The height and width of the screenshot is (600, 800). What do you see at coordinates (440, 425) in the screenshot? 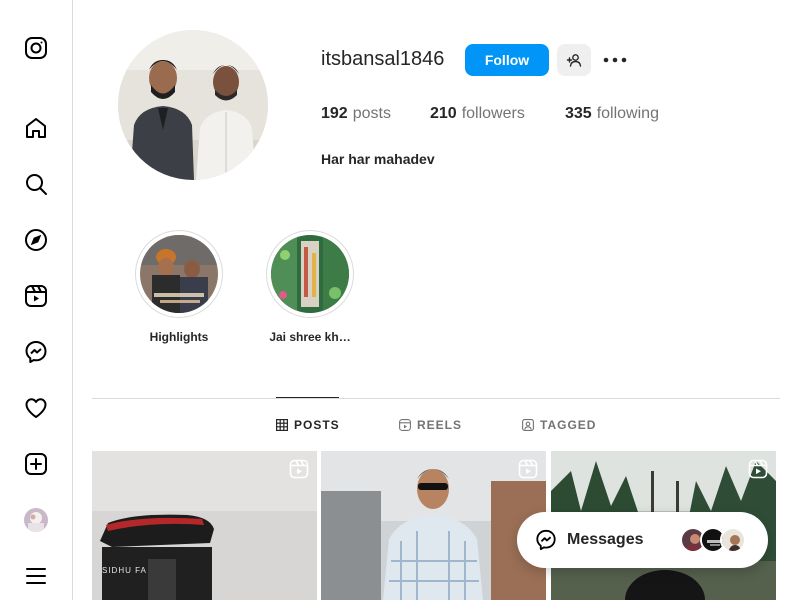
I see `tab-label: REELS` at bounding box center [440, 425].